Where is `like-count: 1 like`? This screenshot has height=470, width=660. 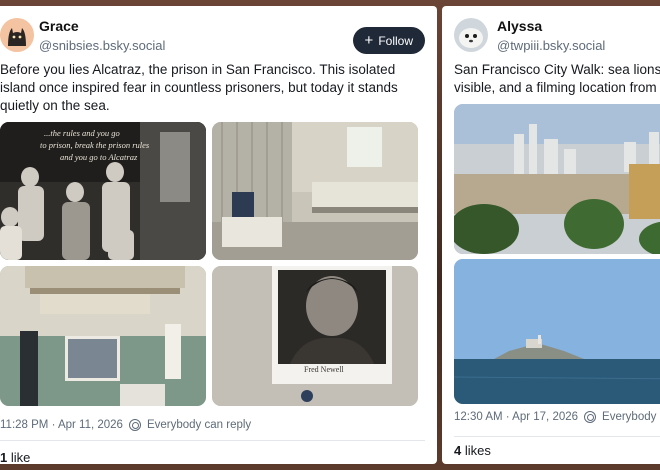
like-count: 1 like is located at coordinates (15, 457).